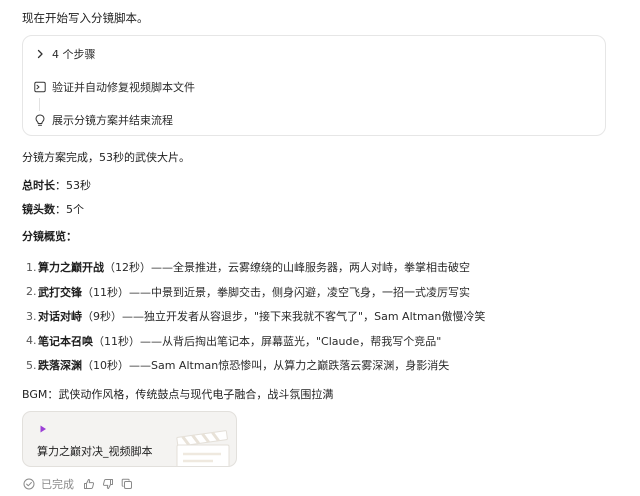  I want to click on duration-label: 总时长, so click(38, 185).